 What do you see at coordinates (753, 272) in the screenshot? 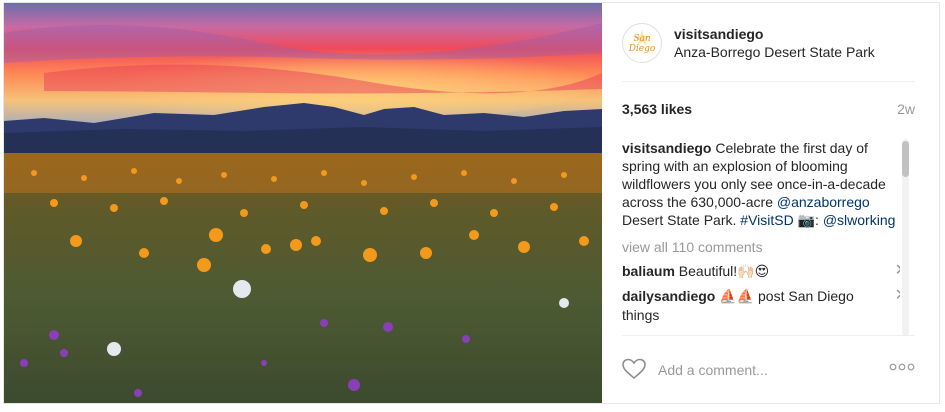
I see `comment-emoji: 🙌🏻😍` at bounding box center [753, 272].